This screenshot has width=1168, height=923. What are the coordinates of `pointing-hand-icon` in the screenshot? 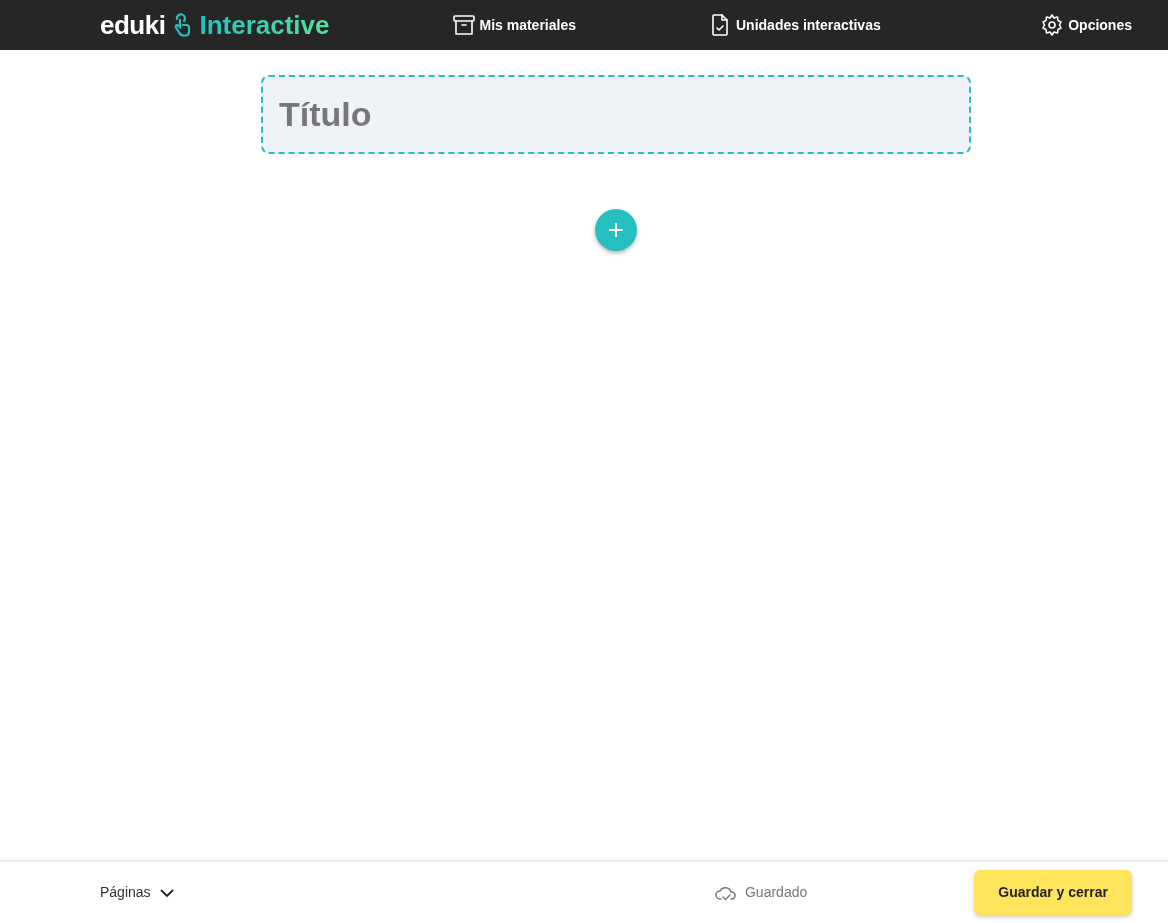 It's located at (182, 25).